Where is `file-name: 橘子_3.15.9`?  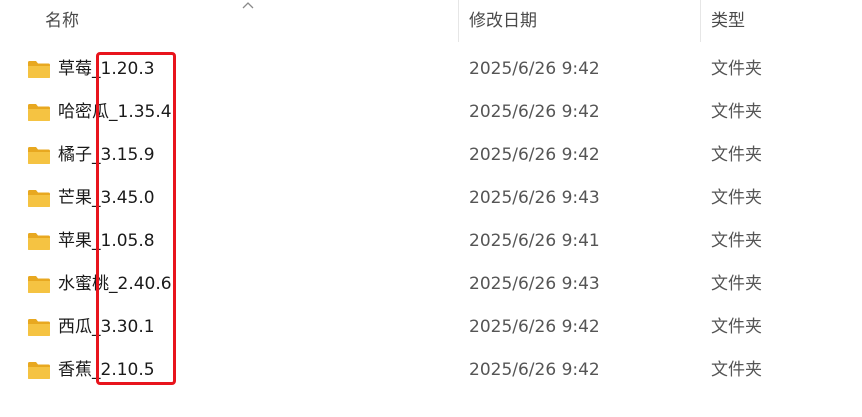
file-name: 橘子_3.15.9 is located at coordinates (106, 155).